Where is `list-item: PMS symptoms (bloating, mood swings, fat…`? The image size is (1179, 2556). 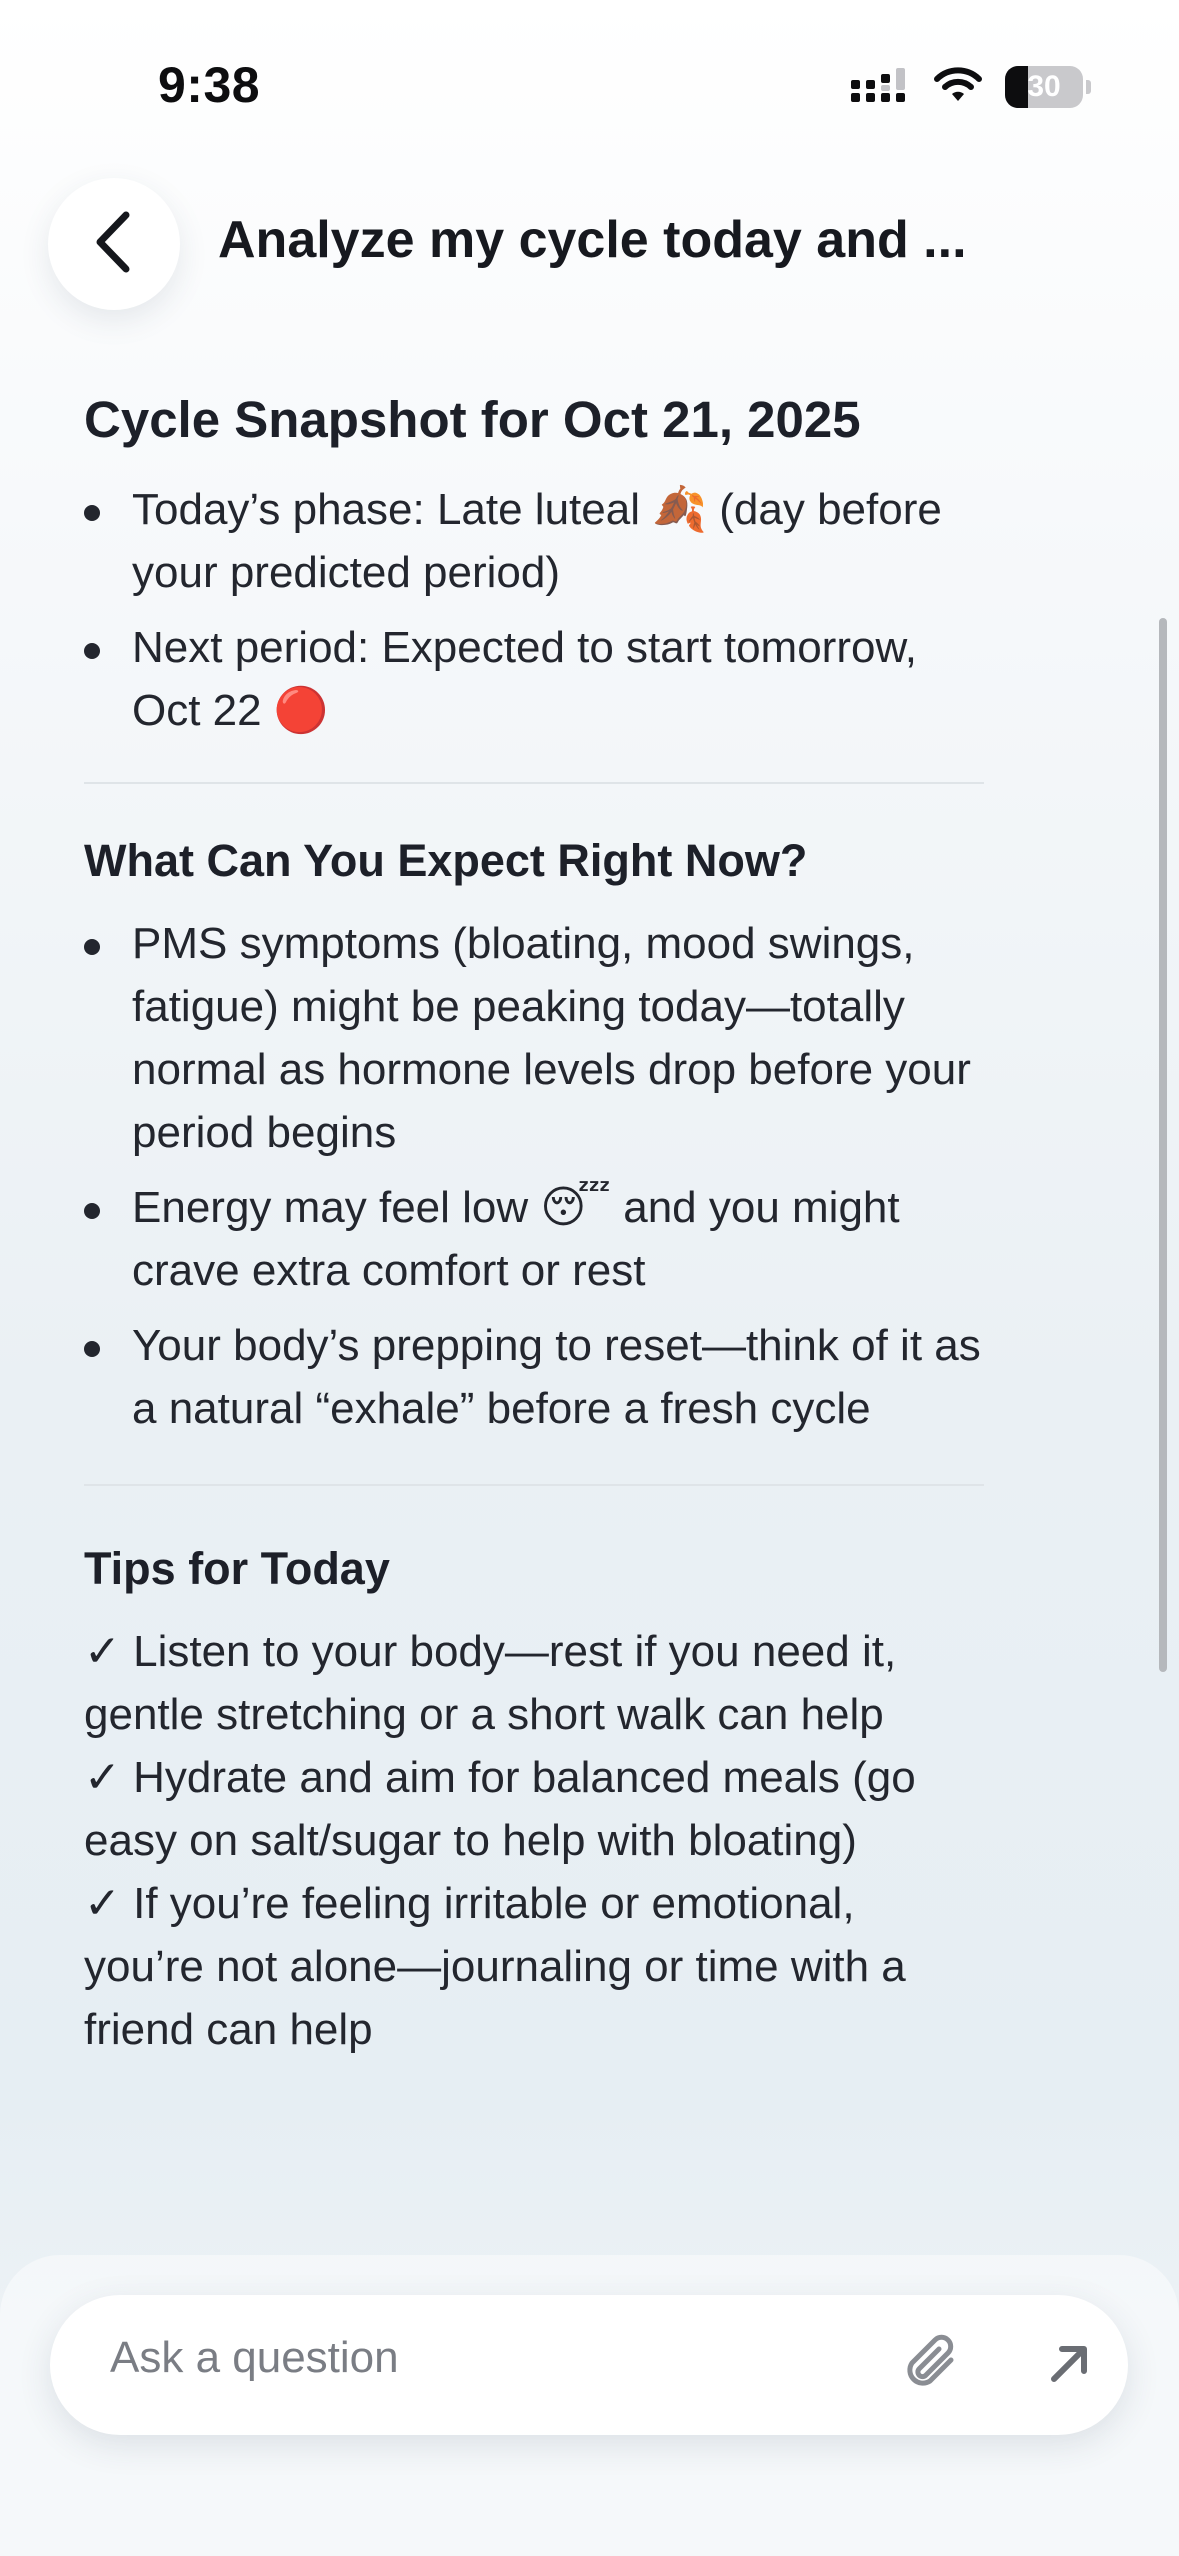
list-item: PMS symptoms (bloating, mood swings, fat… is located at coordinates (534, 1038).